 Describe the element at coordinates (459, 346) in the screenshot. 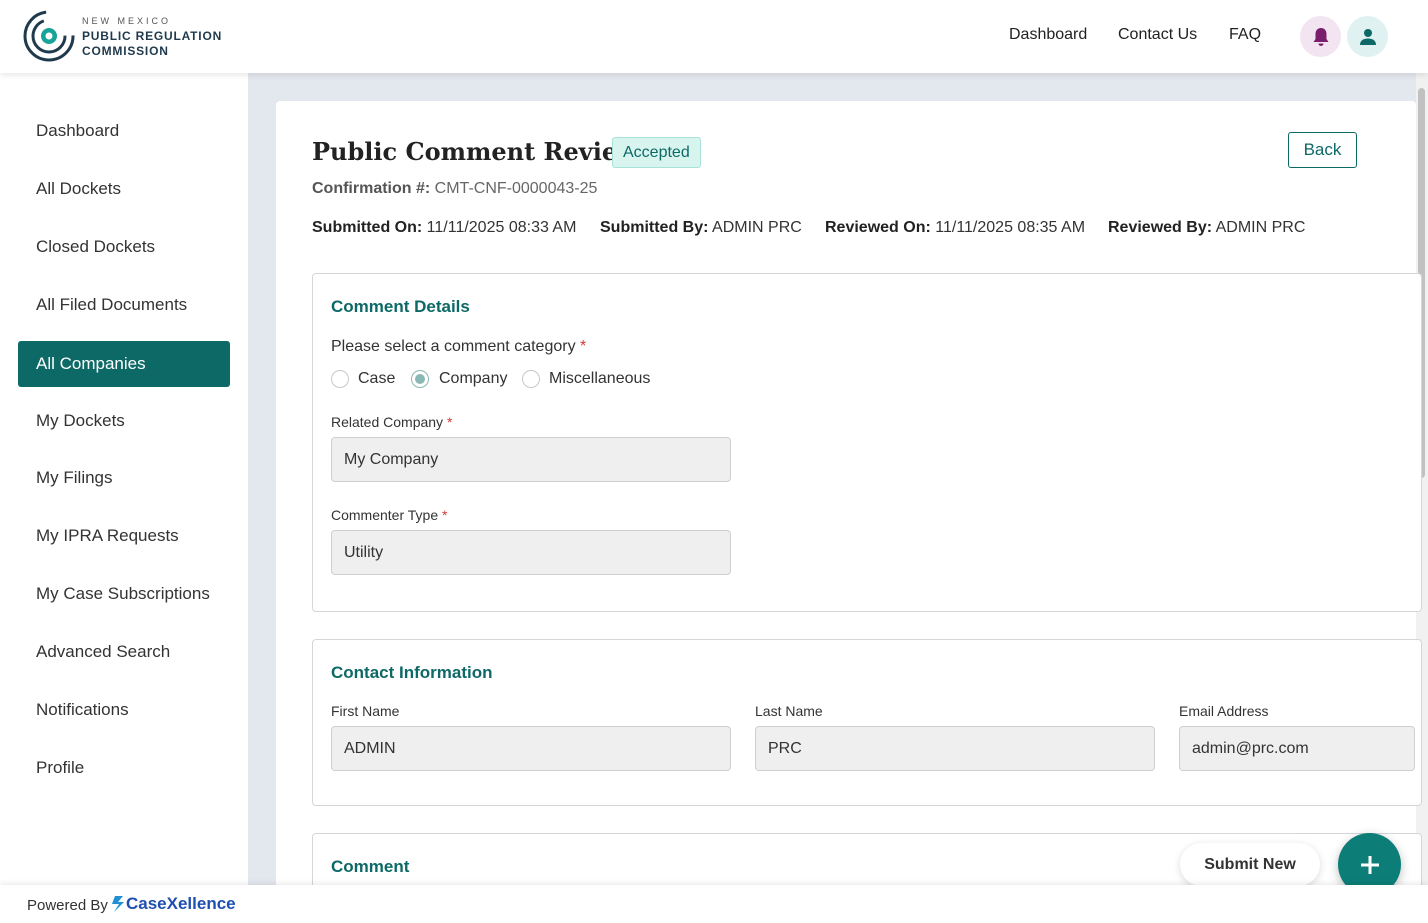

I see `comment-category-label: Please select a comment category *` at that location.